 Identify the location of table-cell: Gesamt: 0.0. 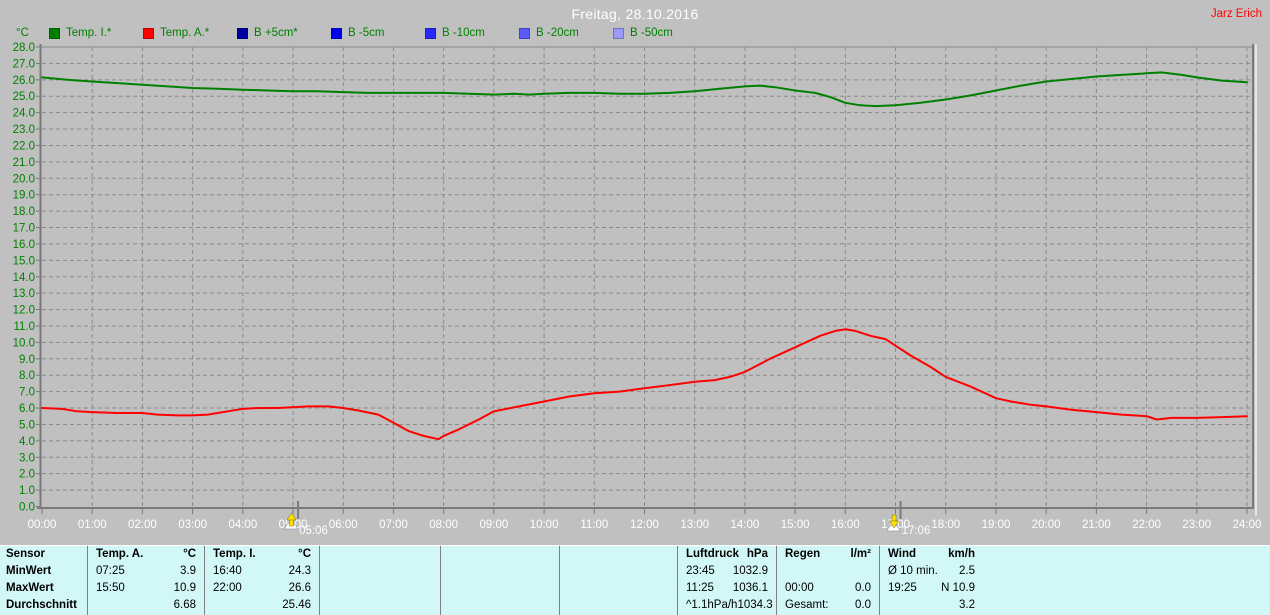
(828, 605).